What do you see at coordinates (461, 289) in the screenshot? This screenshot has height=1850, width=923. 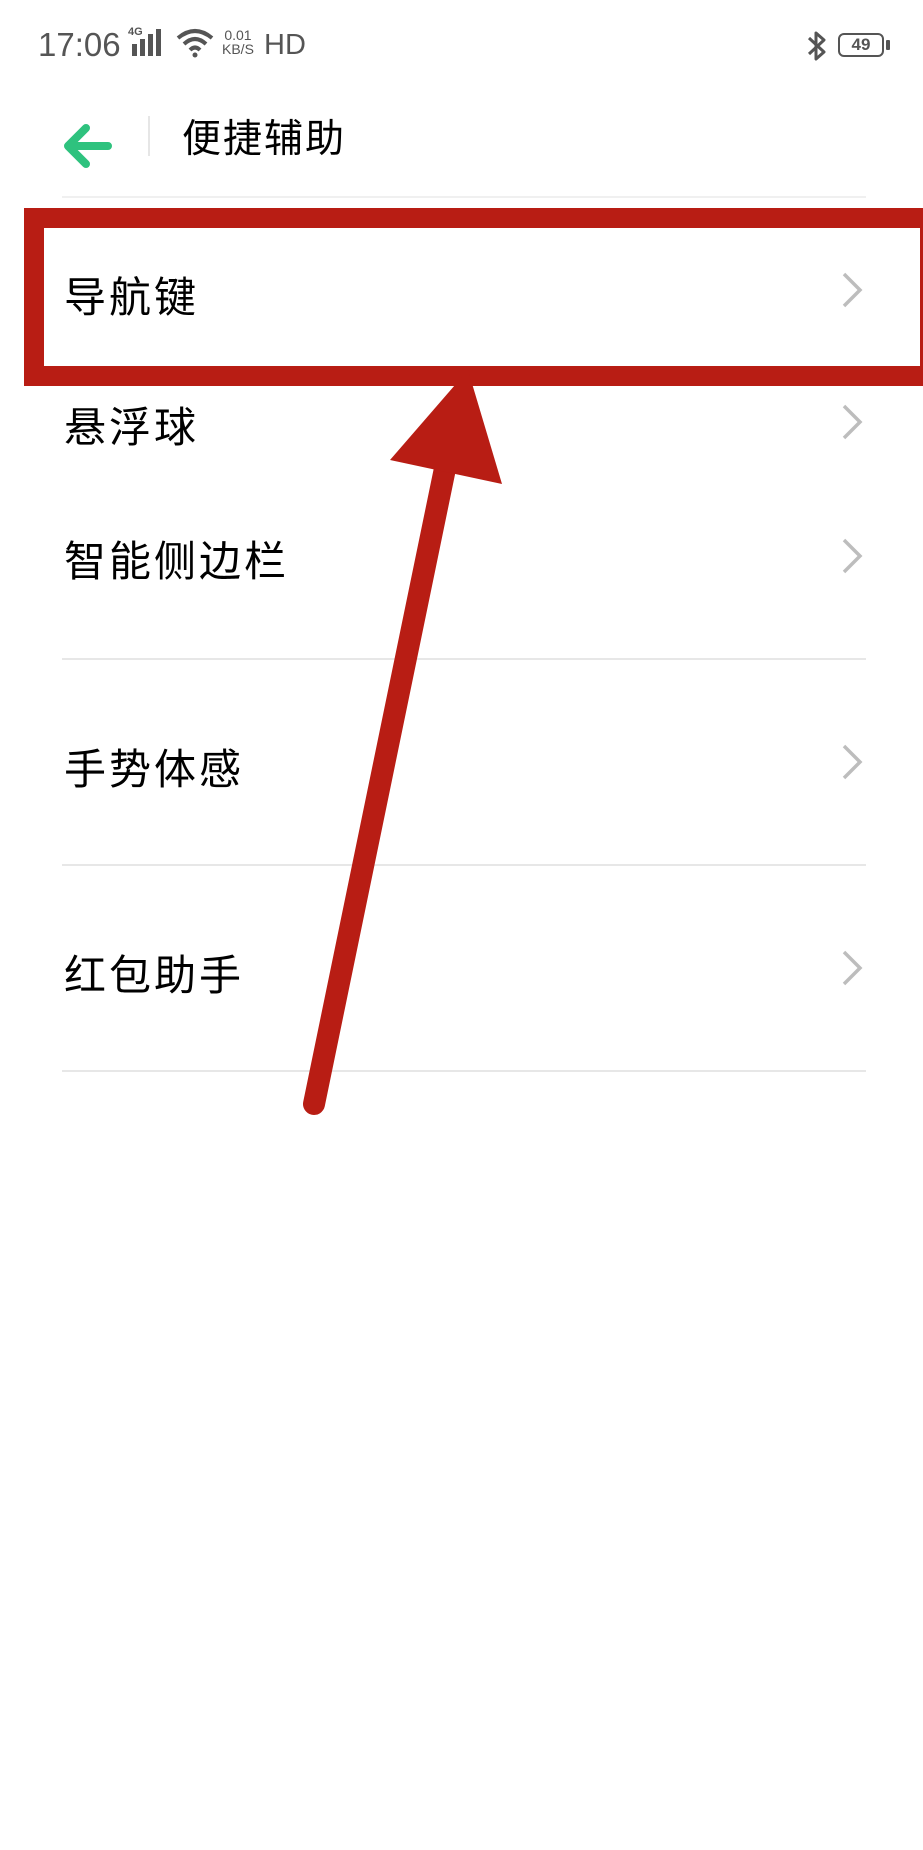 I see `menu-item-navigation-keys: 导航键` at bounding box center [461, 289].